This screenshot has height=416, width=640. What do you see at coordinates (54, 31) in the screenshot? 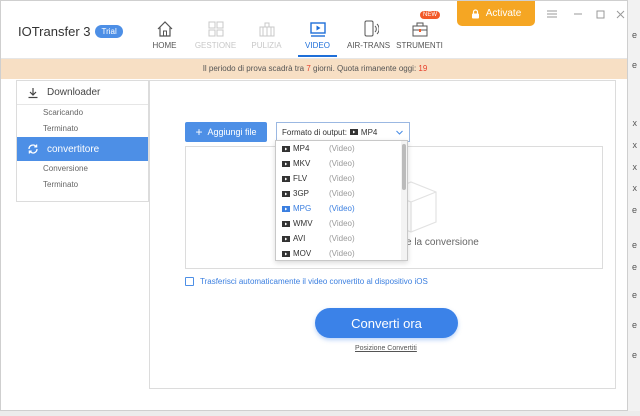
I see `app-name: IOTransfer 3` at bounding box center [54, 31].